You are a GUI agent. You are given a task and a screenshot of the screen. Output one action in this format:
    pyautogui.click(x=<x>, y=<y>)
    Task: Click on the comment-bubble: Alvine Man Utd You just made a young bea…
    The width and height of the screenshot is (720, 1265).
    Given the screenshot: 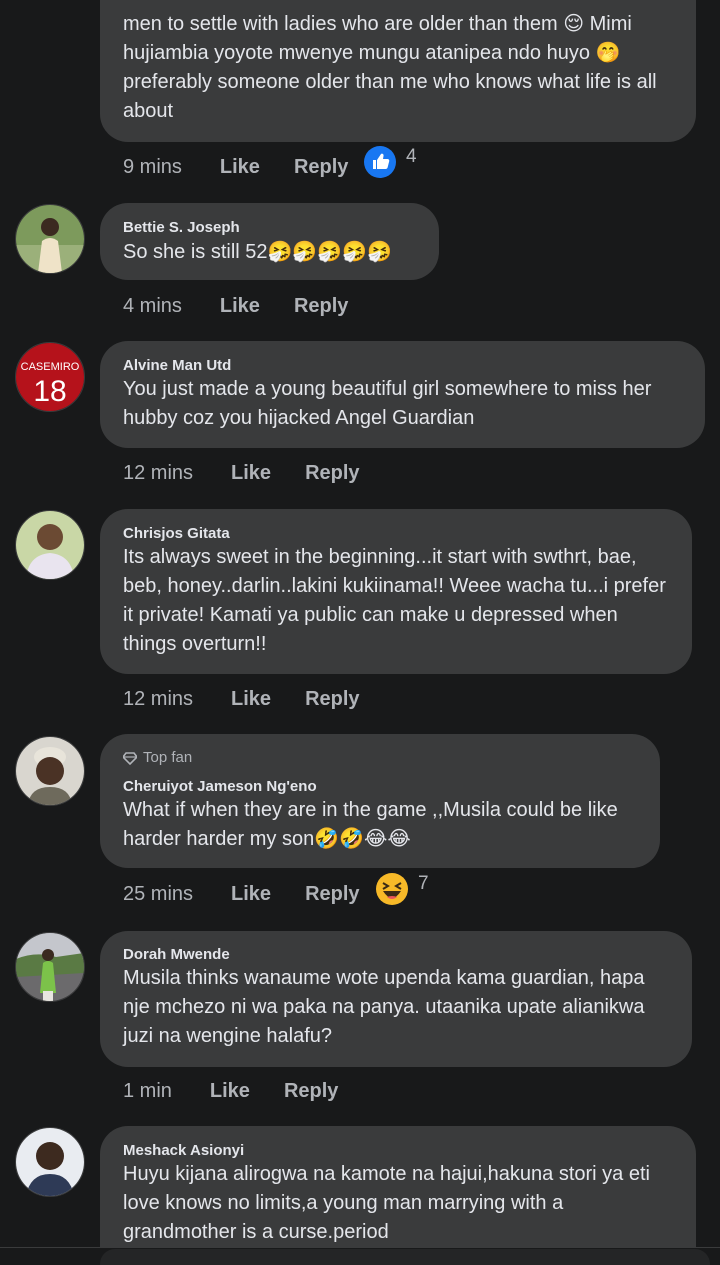 What is the action you would take?
    pyautogui.click(x=402, y=394)
    